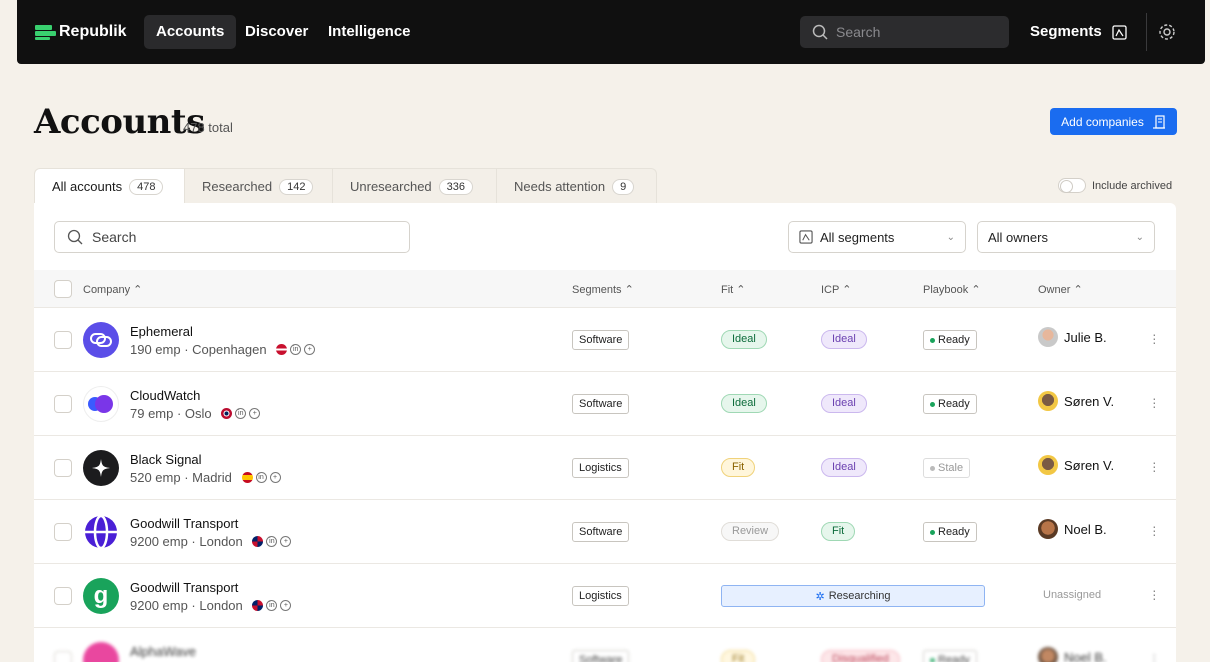 This screenshot has width=1210, height=662. I want to click on global-search-input: Search, so click(904, 32).